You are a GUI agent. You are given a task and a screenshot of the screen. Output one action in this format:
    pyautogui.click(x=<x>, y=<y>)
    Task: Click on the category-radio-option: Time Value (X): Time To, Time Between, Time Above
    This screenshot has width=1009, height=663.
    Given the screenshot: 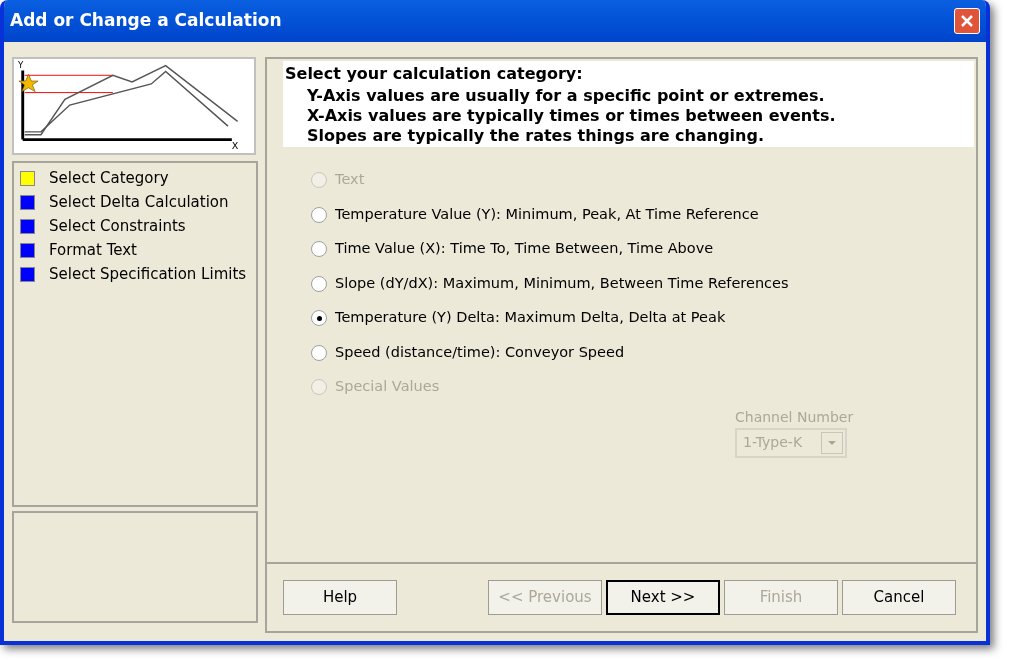 What is the action you would take?
    pyautogui.click(x=643, y=249)
    